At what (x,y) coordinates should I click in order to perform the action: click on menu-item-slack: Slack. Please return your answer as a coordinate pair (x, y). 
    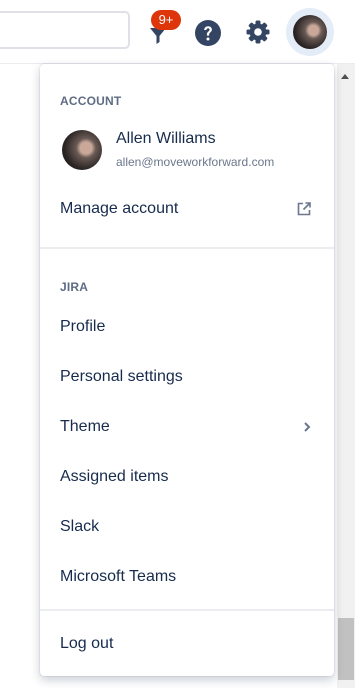
    Looking at the image, I should click on (187, 527).